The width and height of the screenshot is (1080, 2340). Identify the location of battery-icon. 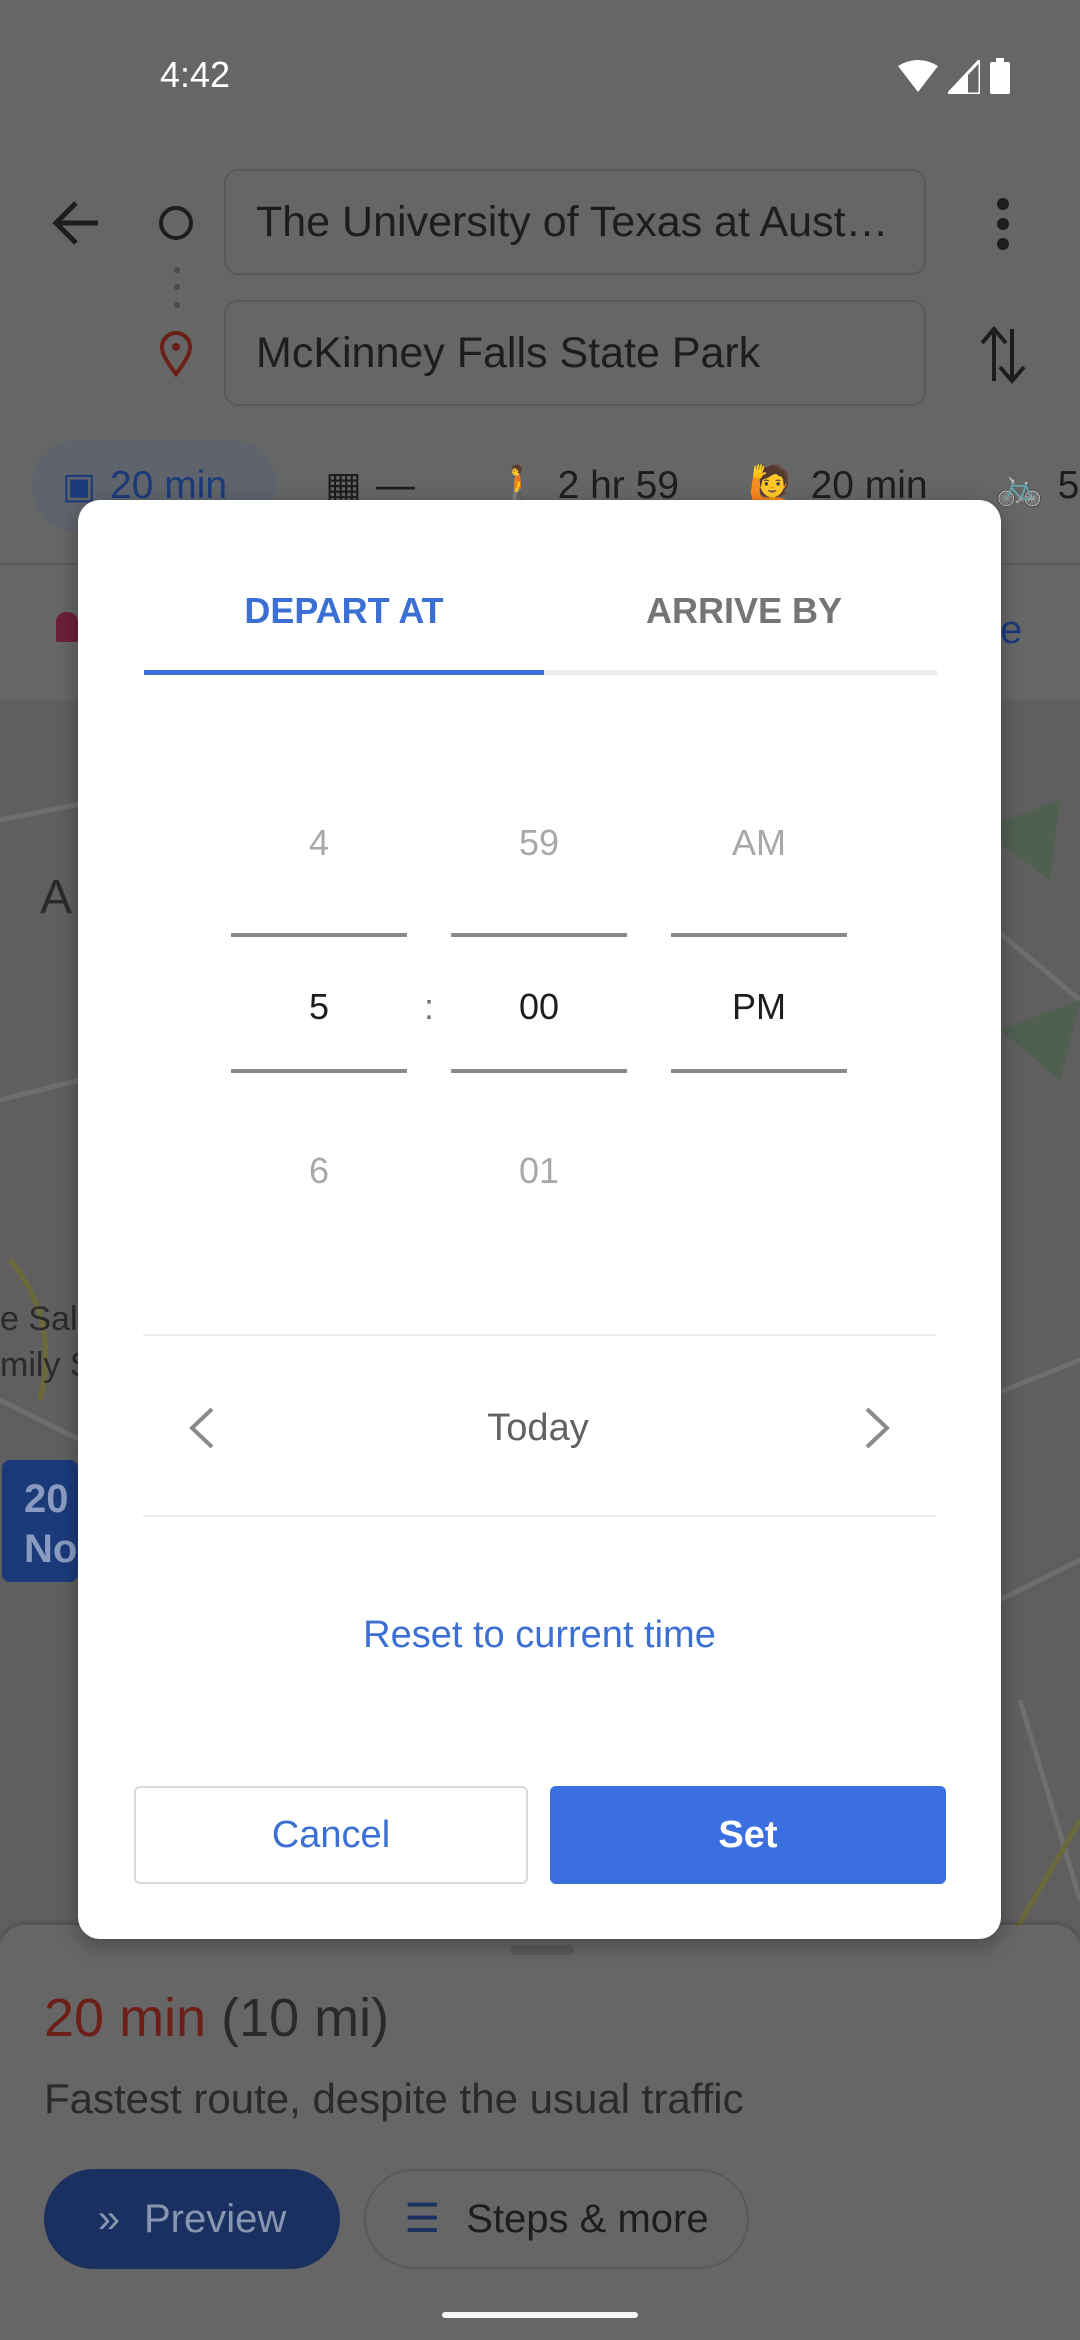
(1000, 76).